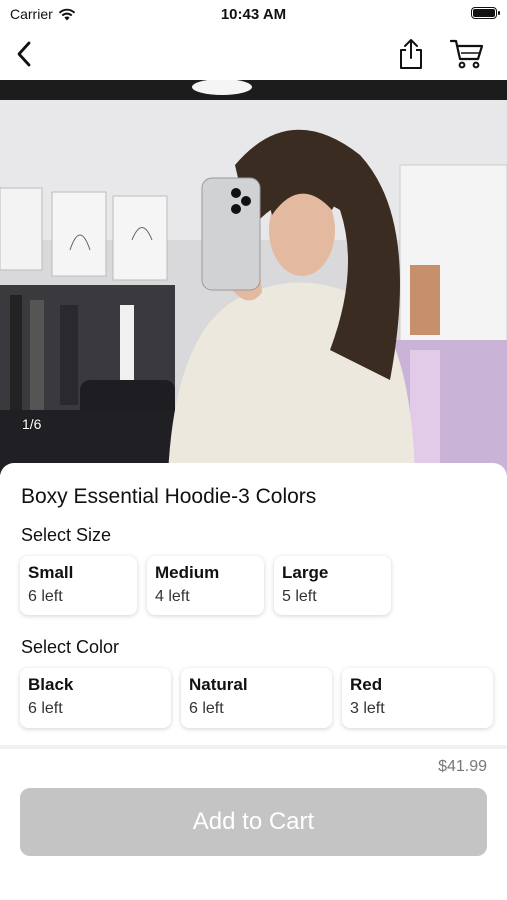  What do you see at coordinates (366, 684) in the screenshot?
I see `color-name: Red` at bounding box center [366, 684].